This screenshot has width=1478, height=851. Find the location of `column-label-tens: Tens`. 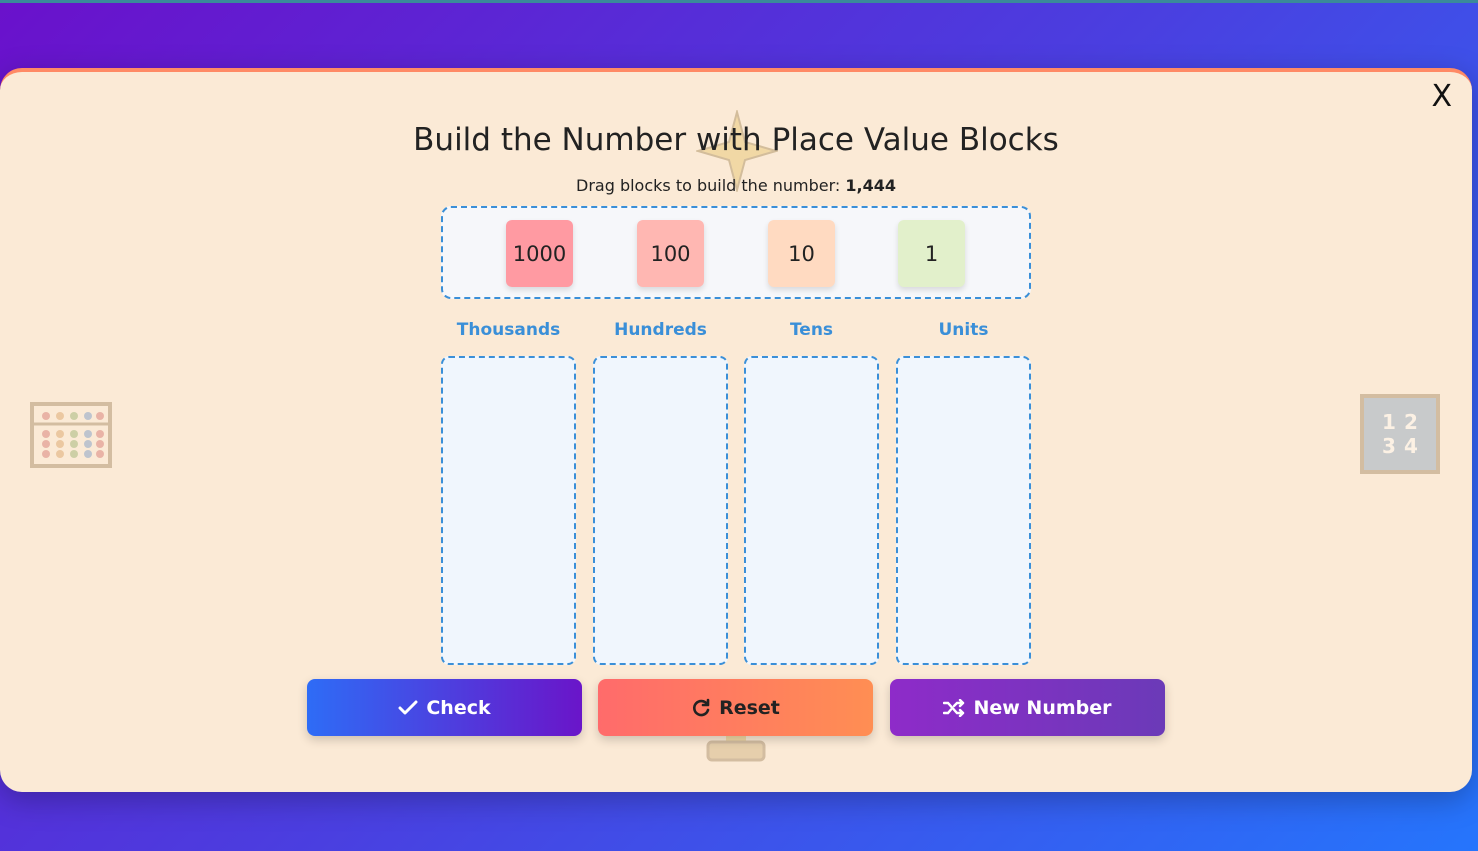

column-label-tens: Tens is located at coordinates (811, 330).